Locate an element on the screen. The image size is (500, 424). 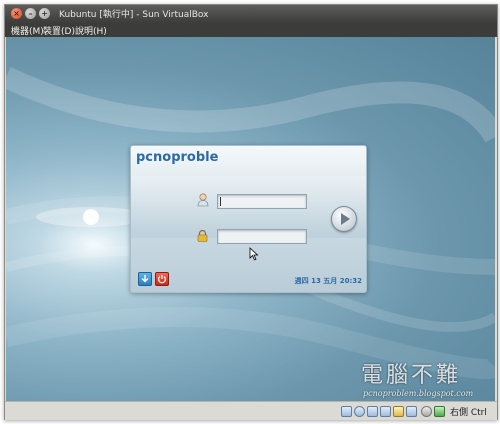
shutdown-button is located at coordinates (162, 279).